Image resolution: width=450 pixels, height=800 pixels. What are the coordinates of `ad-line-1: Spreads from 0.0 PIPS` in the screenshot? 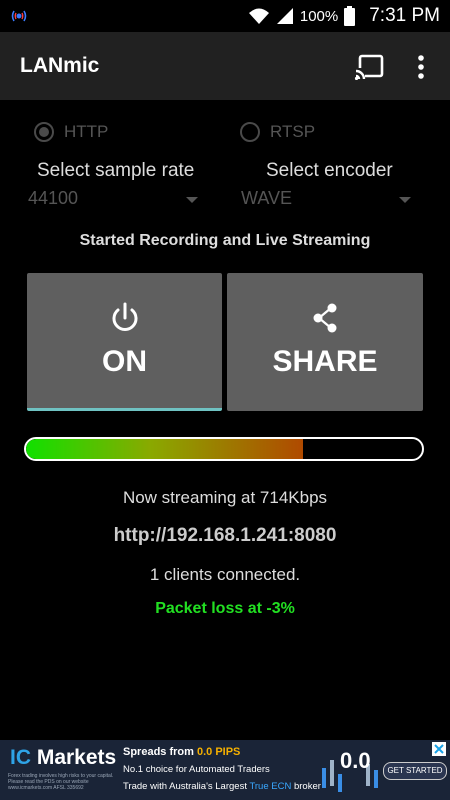 It's located at (182, 752).